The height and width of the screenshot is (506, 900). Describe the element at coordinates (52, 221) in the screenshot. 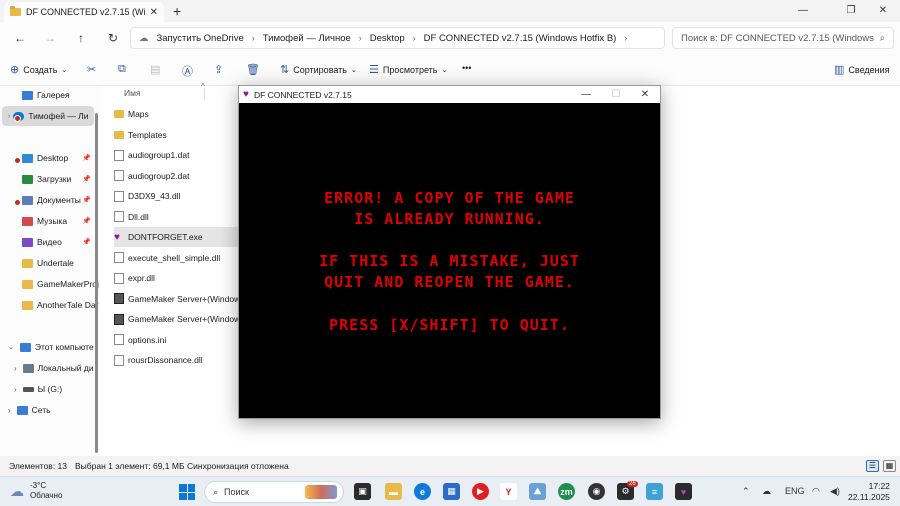

I see `sidebar-item-label: Музыка` at that location.